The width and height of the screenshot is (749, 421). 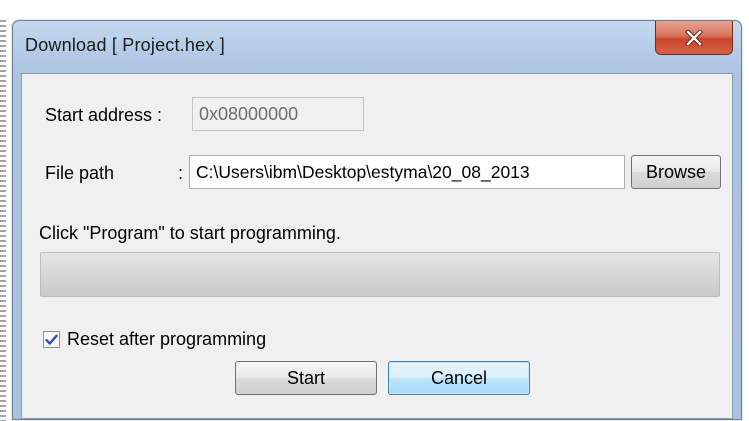 I want to click on start-address-field: 0x08000000, so click(x=278, y=114).